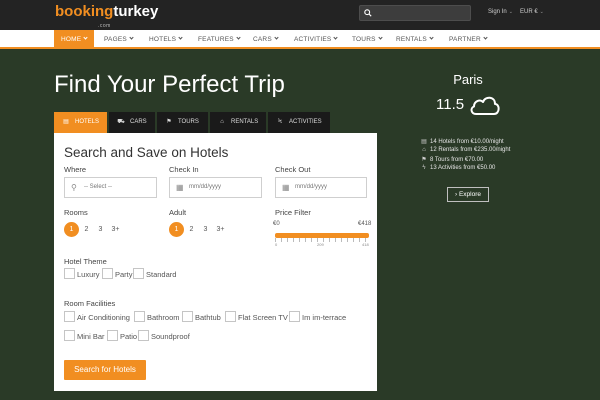 The width and height of the screenshot is (600, 400). I want to click on tab-label: Cars, so click(138, 122).